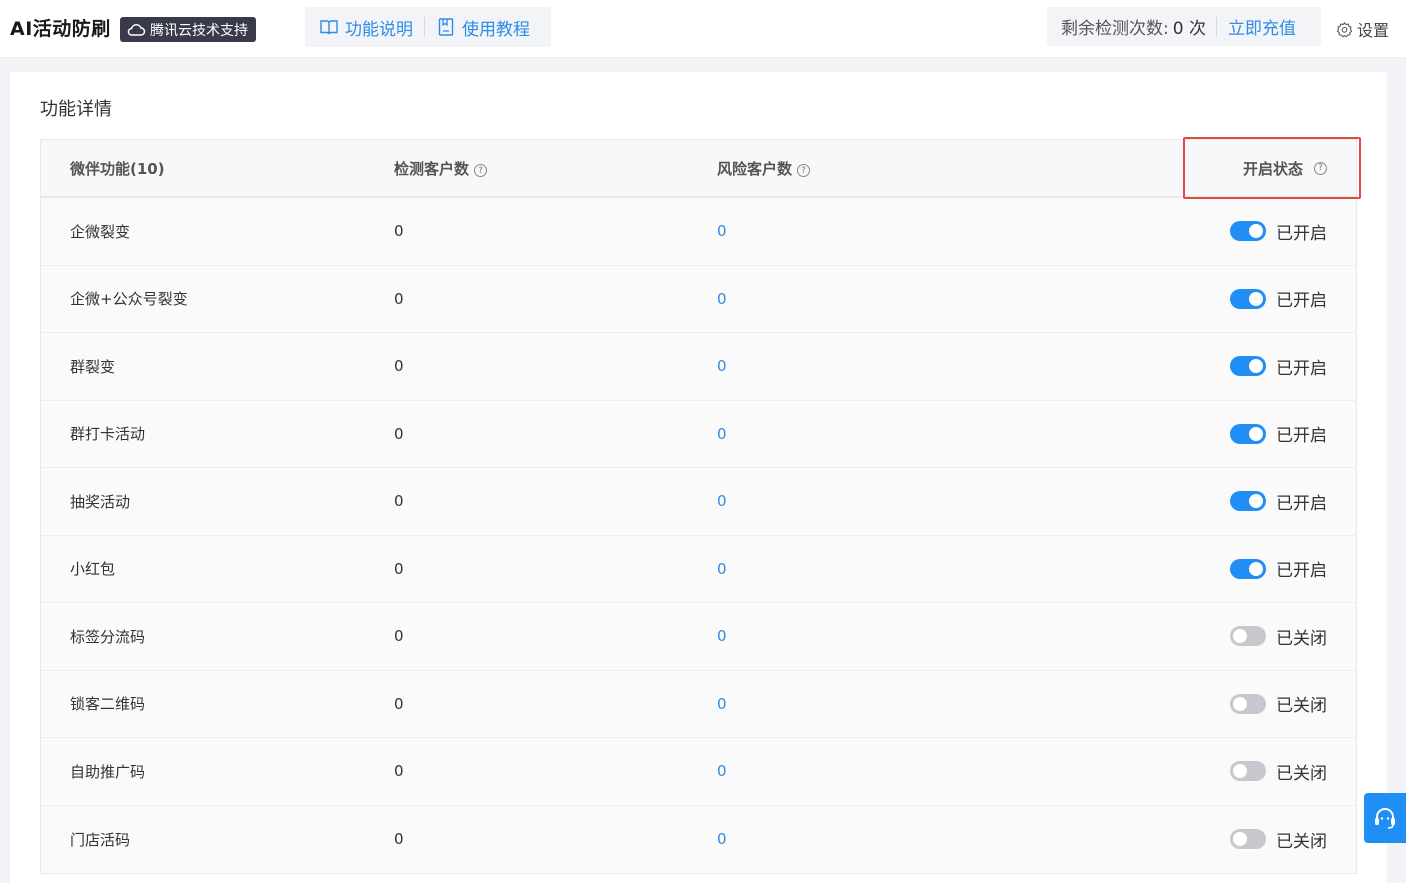  Describe the element at coordinates (100, 839) in the screenshot. I see `feature-name: 门店活码` at that location.